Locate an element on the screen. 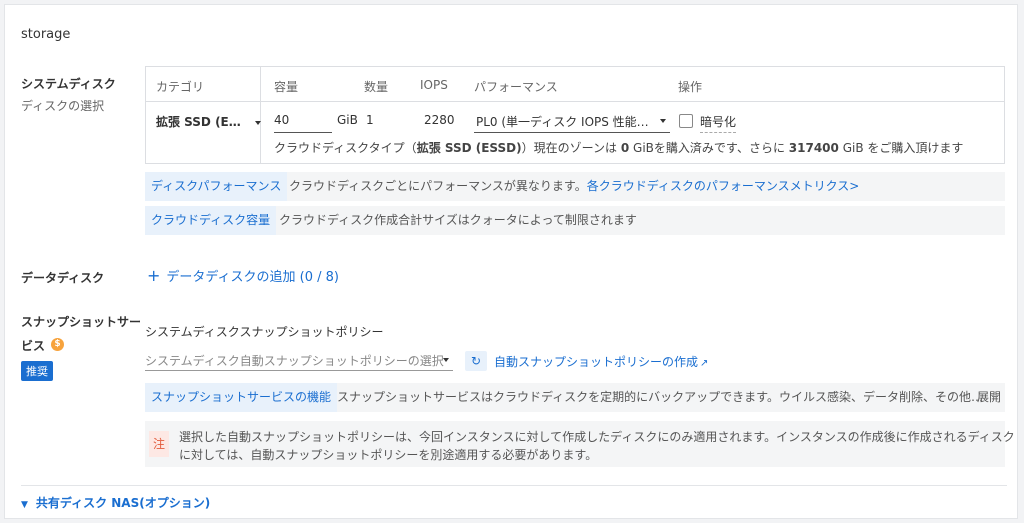  divider is located at coordinates (514, 485).